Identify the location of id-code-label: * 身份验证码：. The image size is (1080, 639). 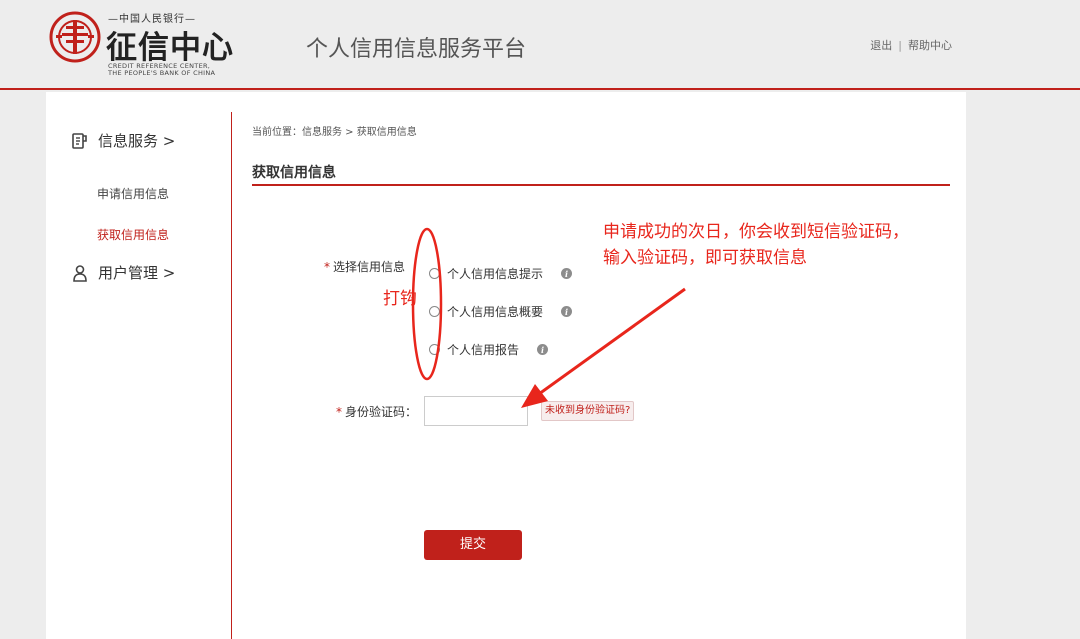
(377, 412).